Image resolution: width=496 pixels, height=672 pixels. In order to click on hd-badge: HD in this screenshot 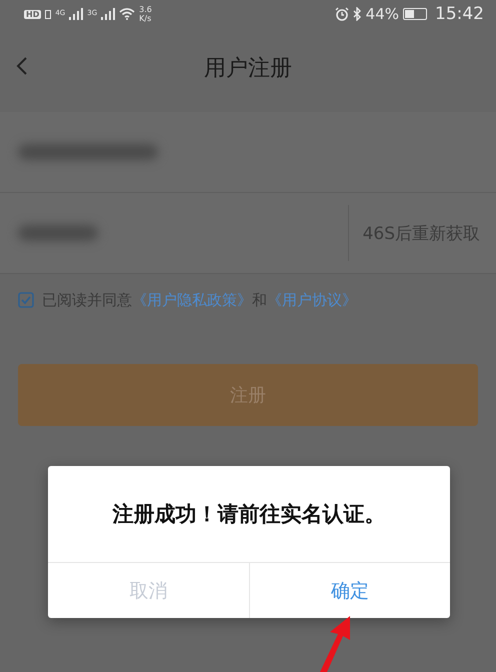, I will do `click(33, 14)`.